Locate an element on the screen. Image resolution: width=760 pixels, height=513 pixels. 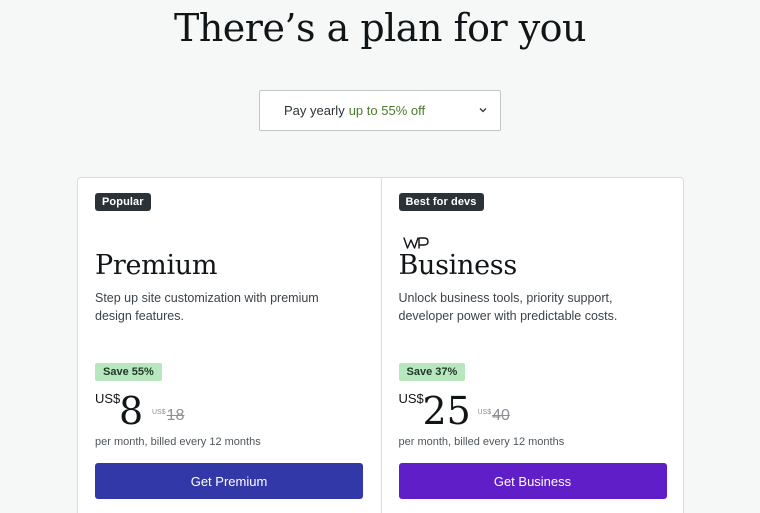
plan-badge: Popular is located at coordinates (123, 202).